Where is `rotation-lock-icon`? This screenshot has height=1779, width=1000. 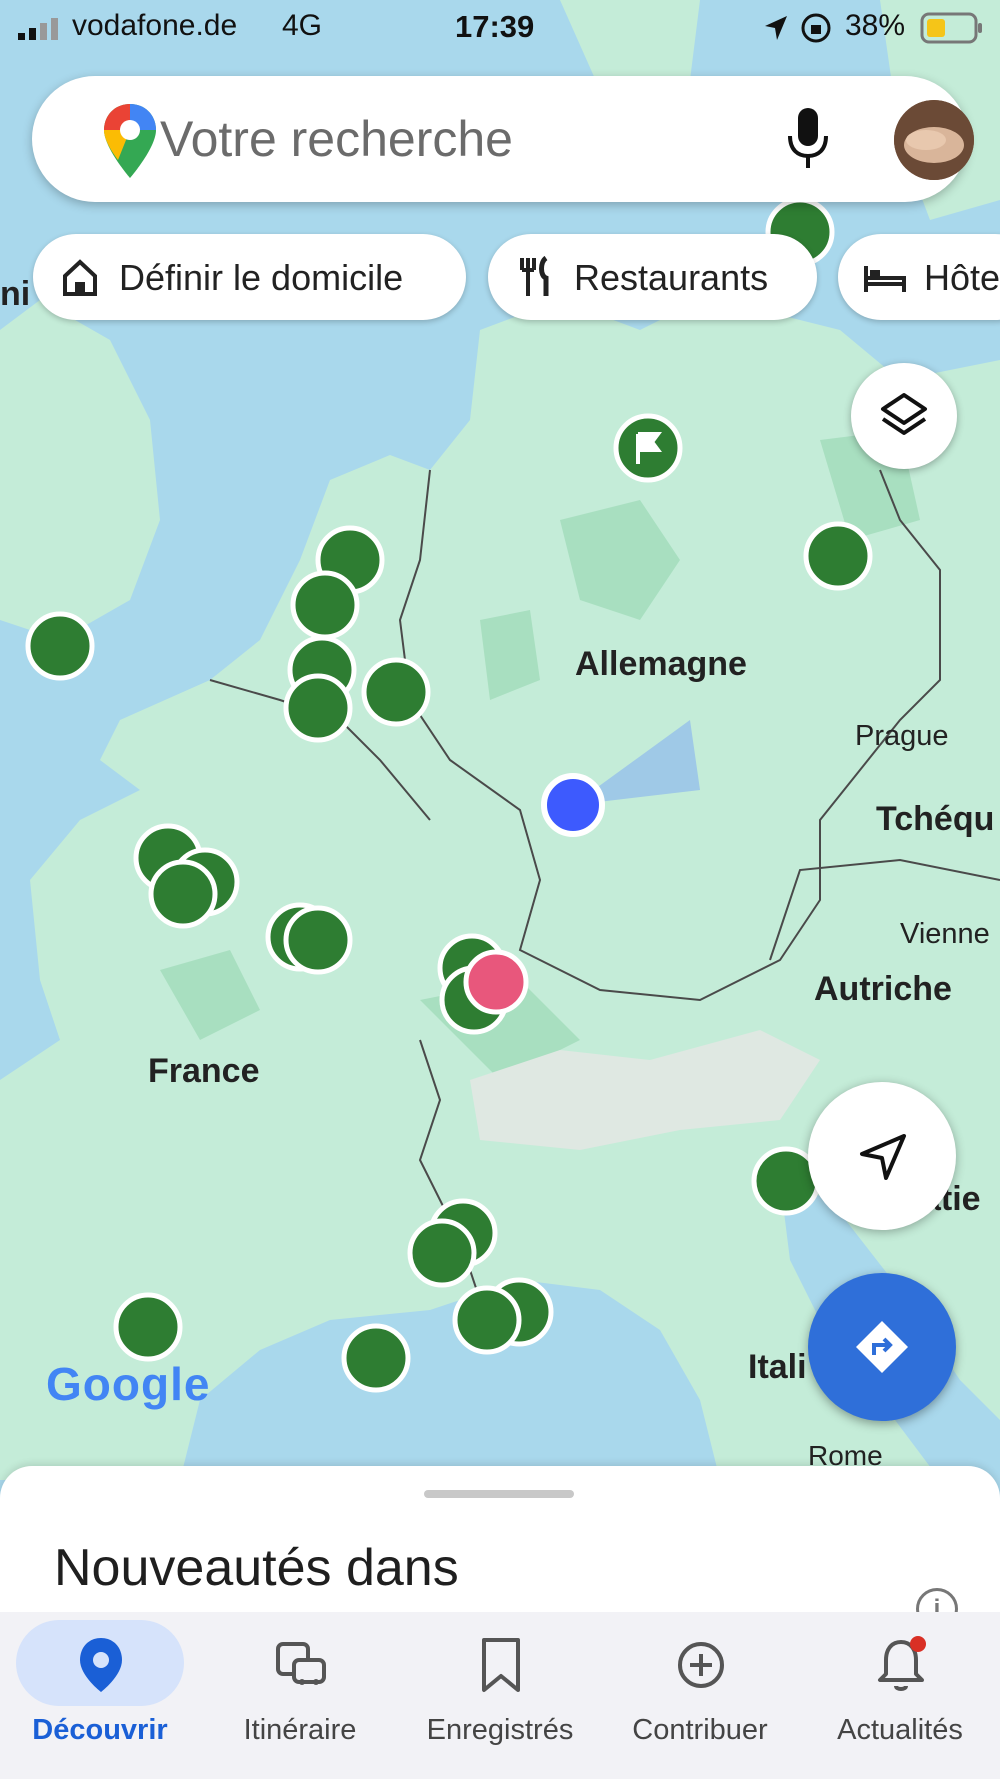 rotation-lock-icon is located at coordinates (816, 28).